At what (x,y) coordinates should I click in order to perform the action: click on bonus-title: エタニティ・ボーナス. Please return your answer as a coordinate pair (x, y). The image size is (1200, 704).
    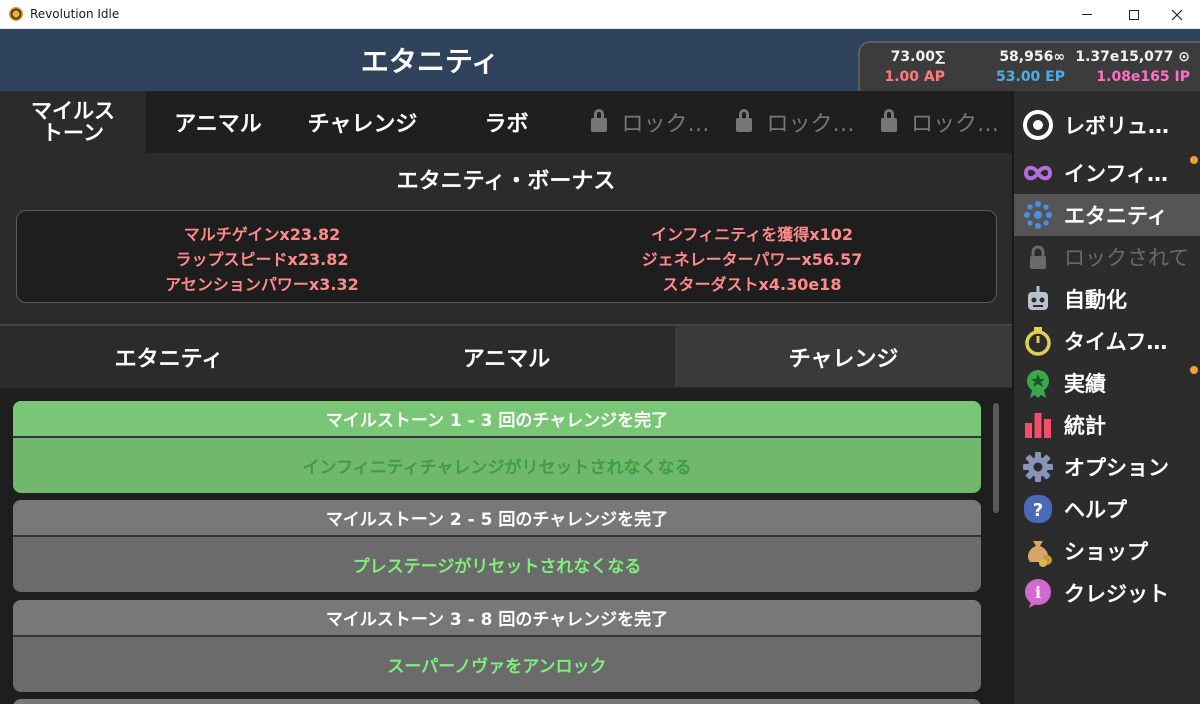
    Looking at the image, I should click on (506, 181).